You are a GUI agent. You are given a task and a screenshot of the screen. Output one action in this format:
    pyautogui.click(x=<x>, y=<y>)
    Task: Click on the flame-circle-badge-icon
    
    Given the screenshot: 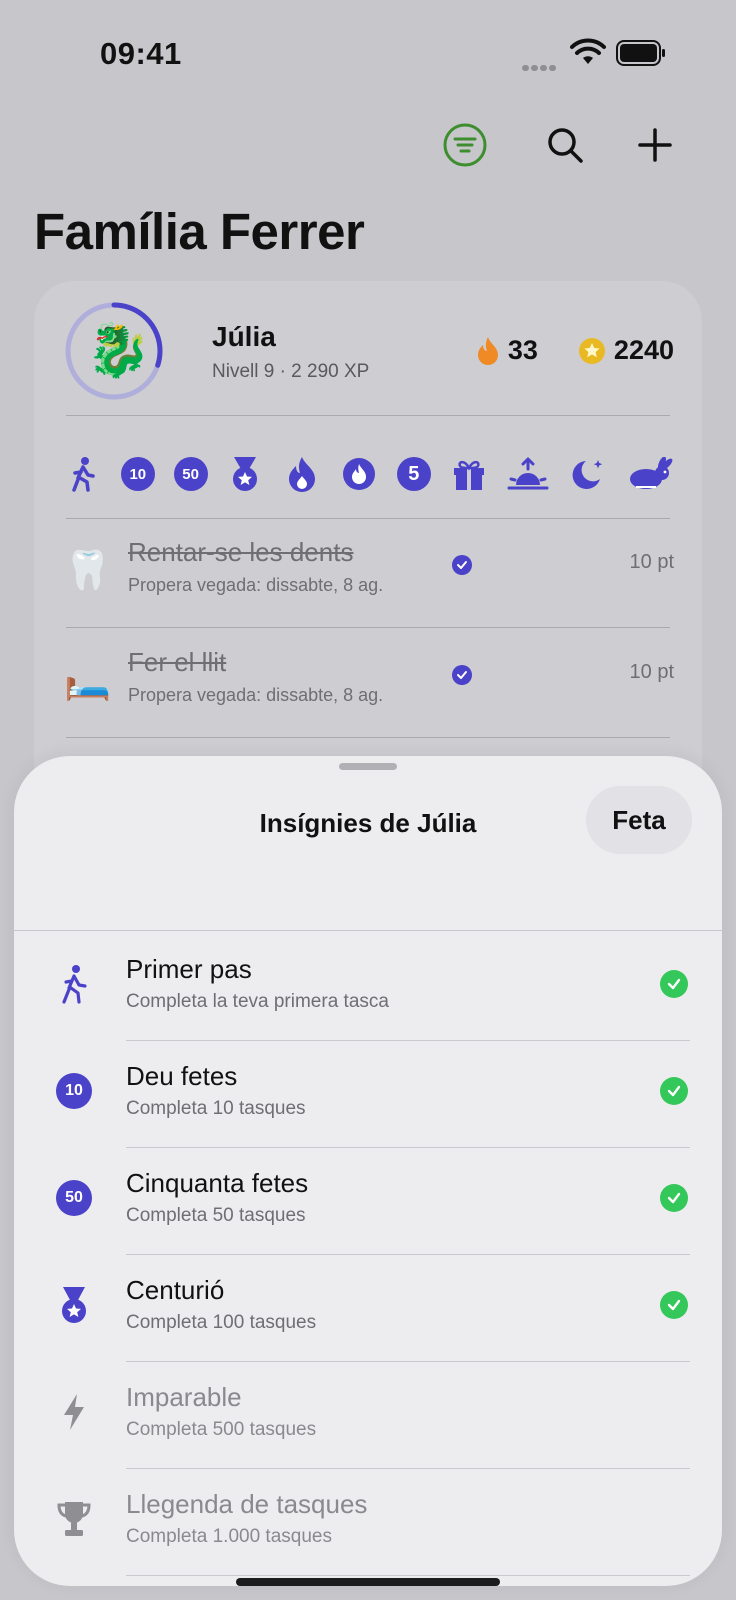 What is the action you would take?
    pyautogui.click(x=359, y=474)
    